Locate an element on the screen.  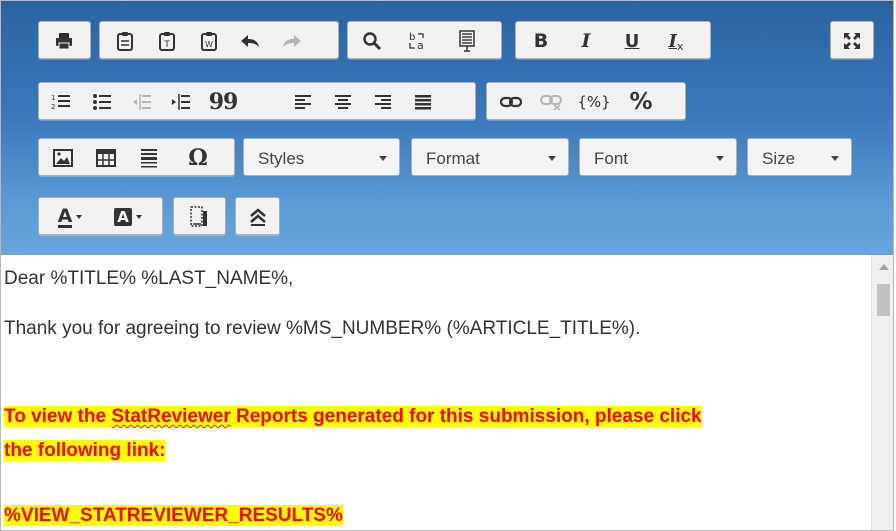
svg-text: 2 is located at coordinates (53, 107).